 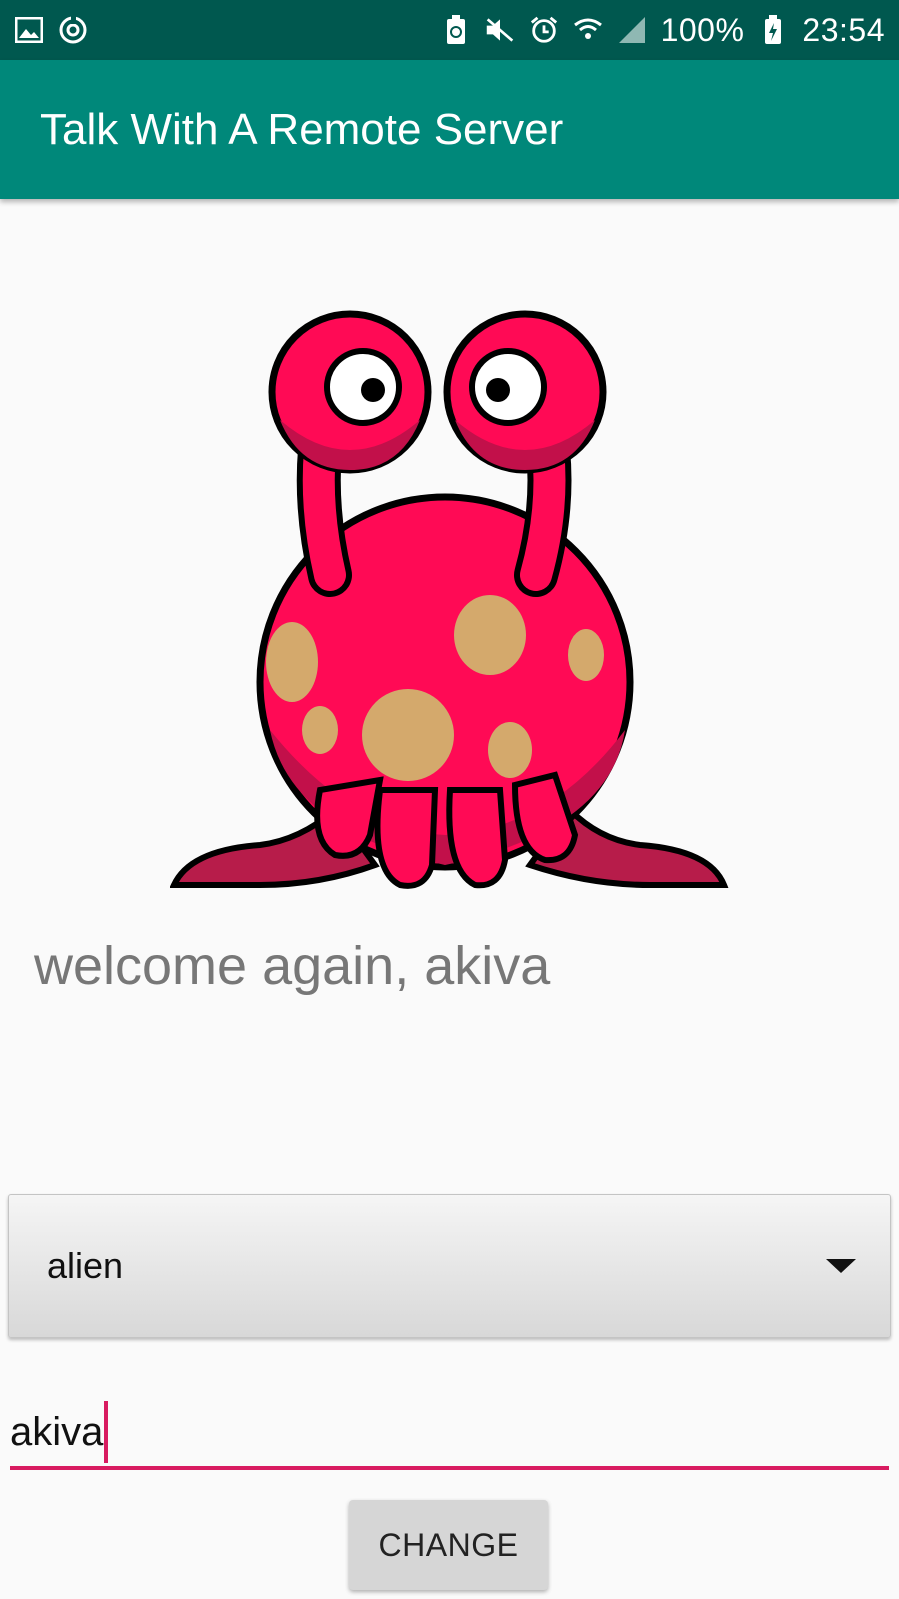 I want to click on signal-icon, so click(x=632, y=30).